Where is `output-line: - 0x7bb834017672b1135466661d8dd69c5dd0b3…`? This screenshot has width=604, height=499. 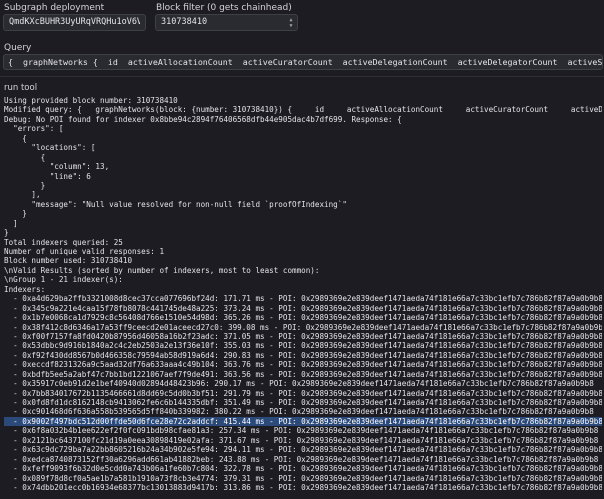
output-line: - 0x7bb834017672b1135466661d8dd69c5dd0b3… is located at coordinates (303, 393).